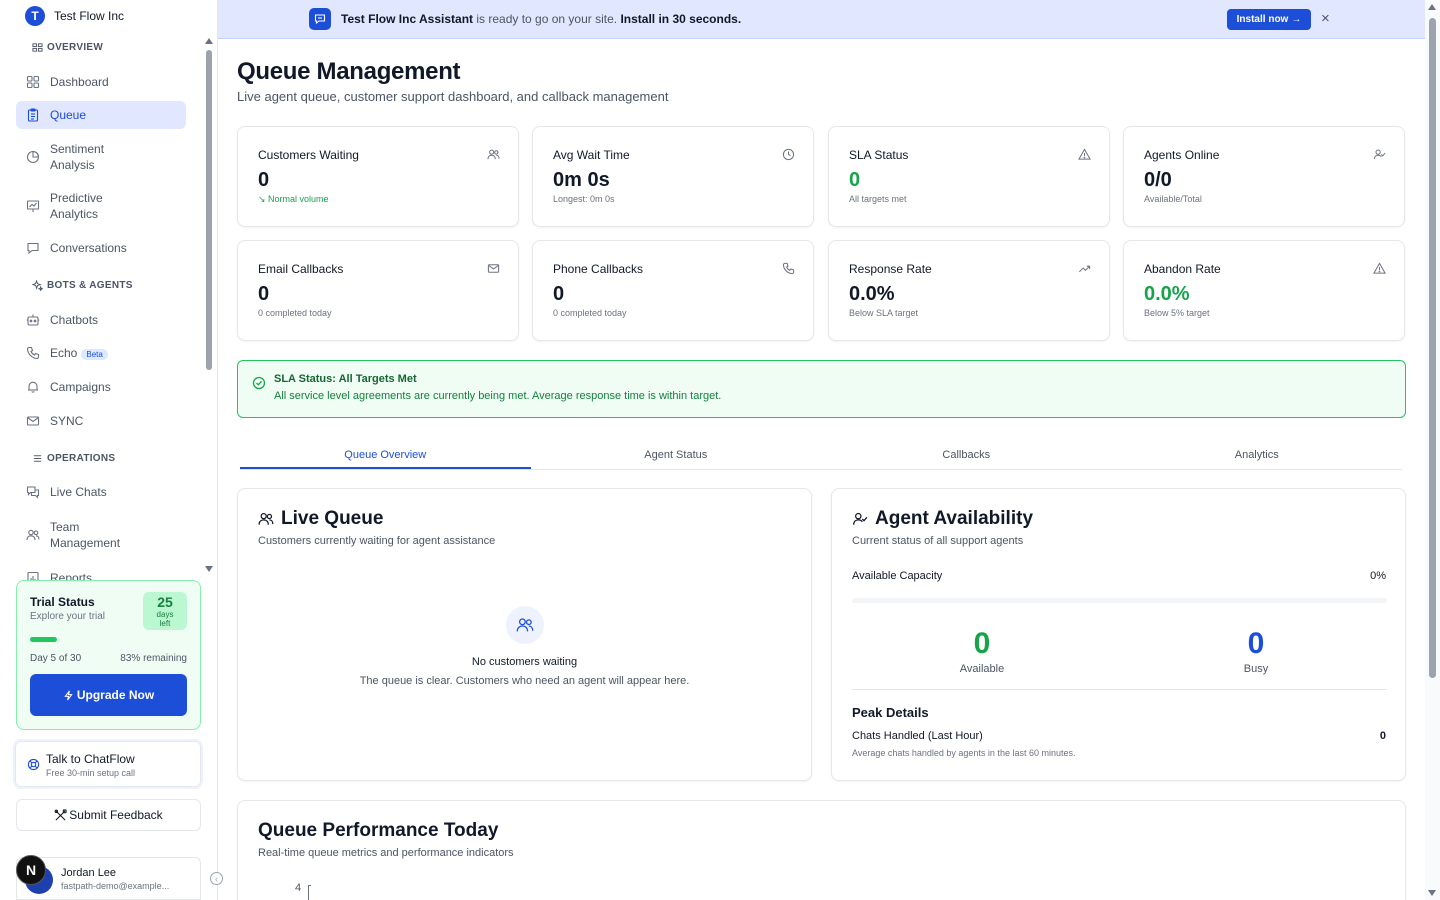  I want to click on sidebar-item-conversations: Conversations, so click(101, 248).